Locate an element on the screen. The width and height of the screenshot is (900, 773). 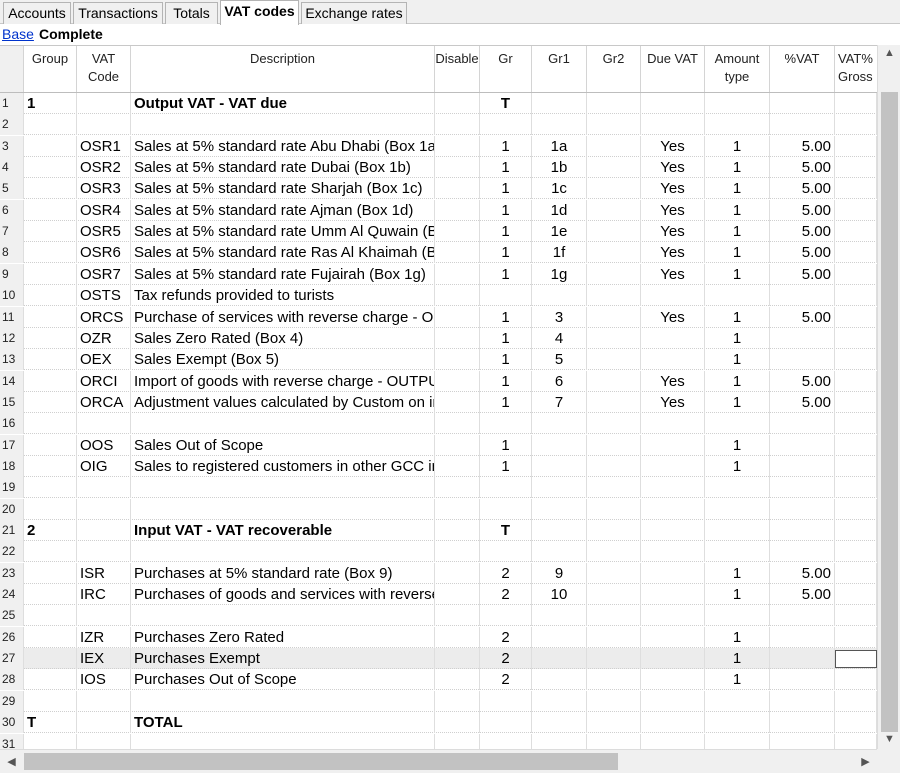
table-row: 12 OZR Sales Zero Rated (Box 4) 1 4 1 is located at coordinates (438, 338).